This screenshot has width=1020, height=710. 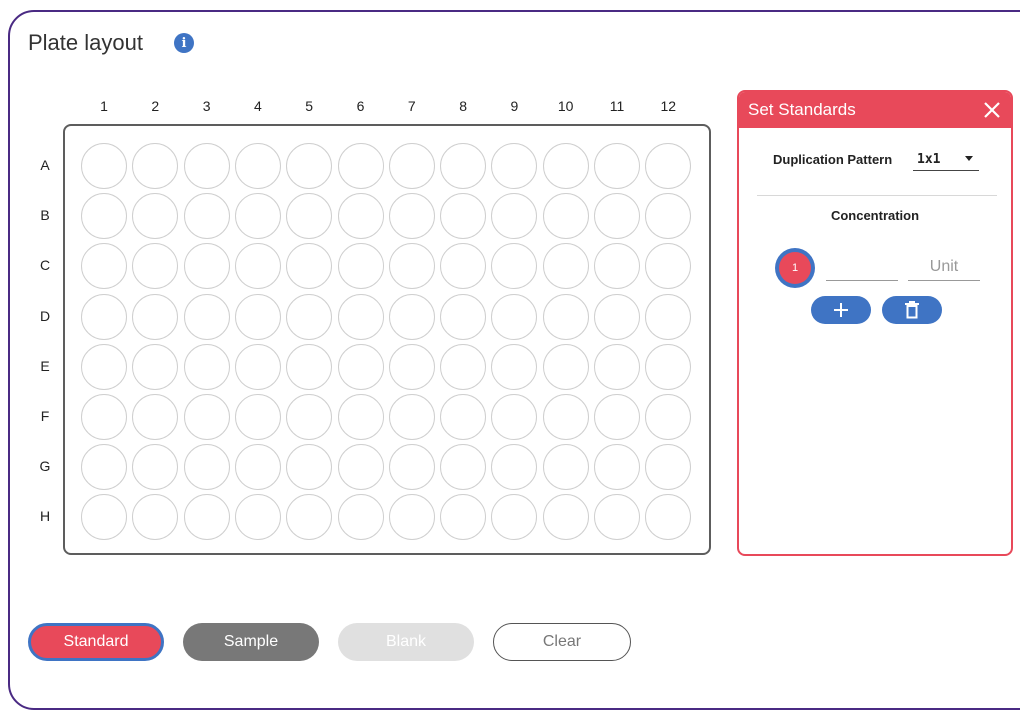 I want to click on add-standard-button, so click(x=841, y=310).